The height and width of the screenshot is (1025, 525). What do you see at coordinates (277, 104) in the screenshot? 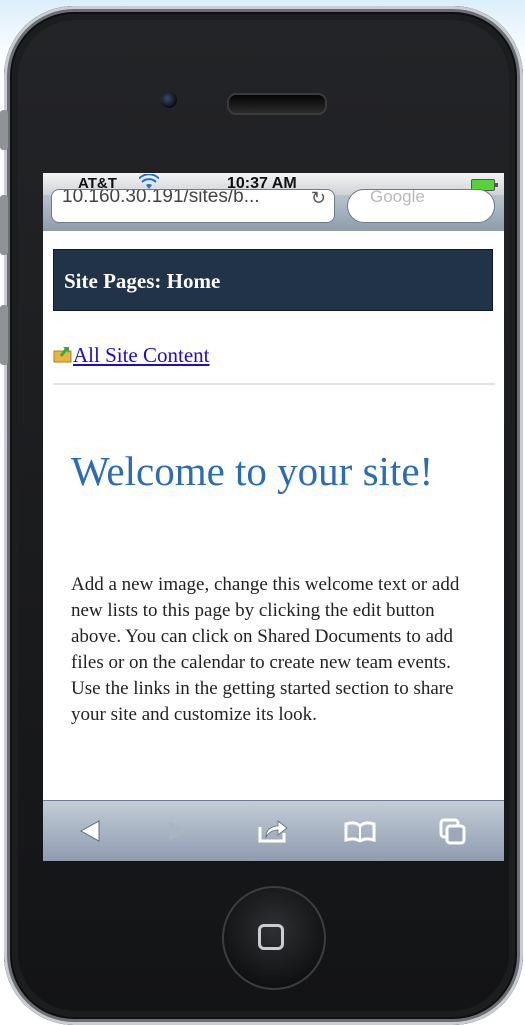
I see `earpiece-speaker` at bounding box center [277, 104].